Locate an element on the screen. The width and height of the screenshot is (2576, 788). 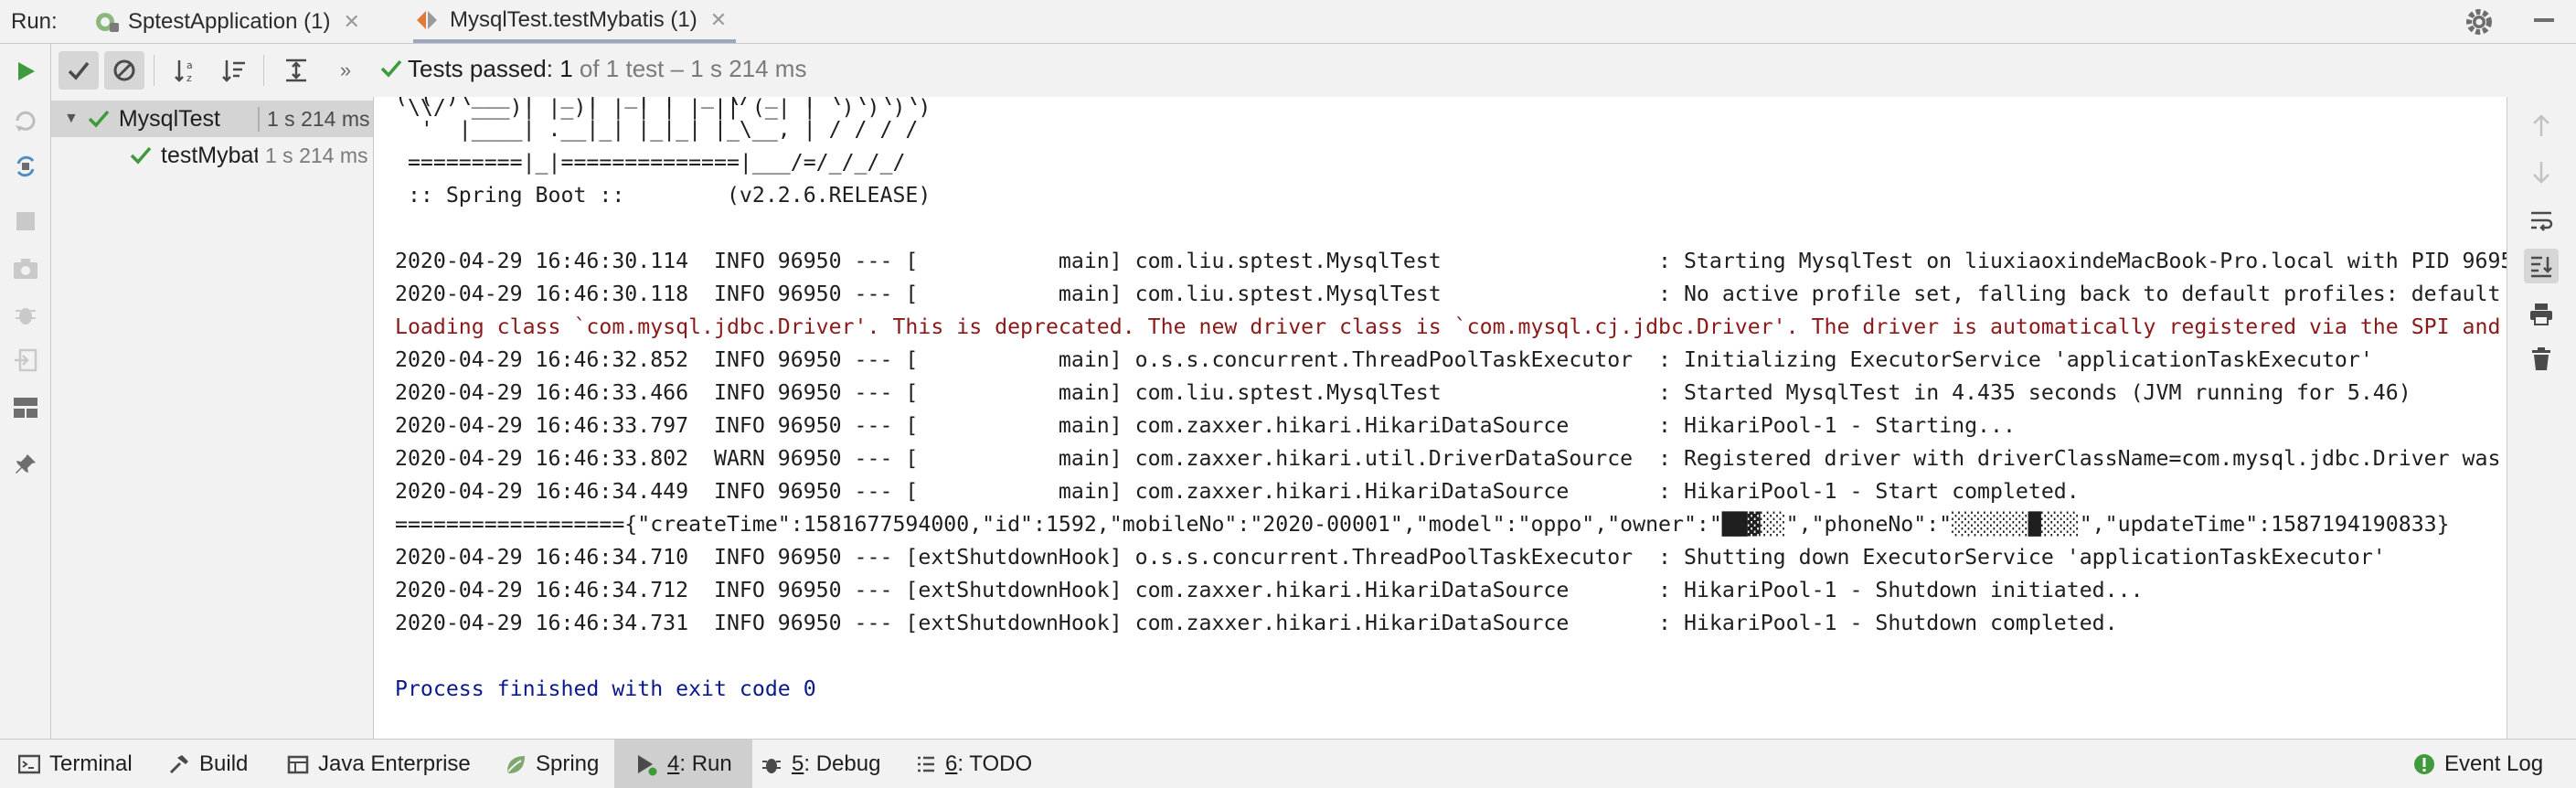
tab-terminal: Terminal is located at coordinates (75, 764).